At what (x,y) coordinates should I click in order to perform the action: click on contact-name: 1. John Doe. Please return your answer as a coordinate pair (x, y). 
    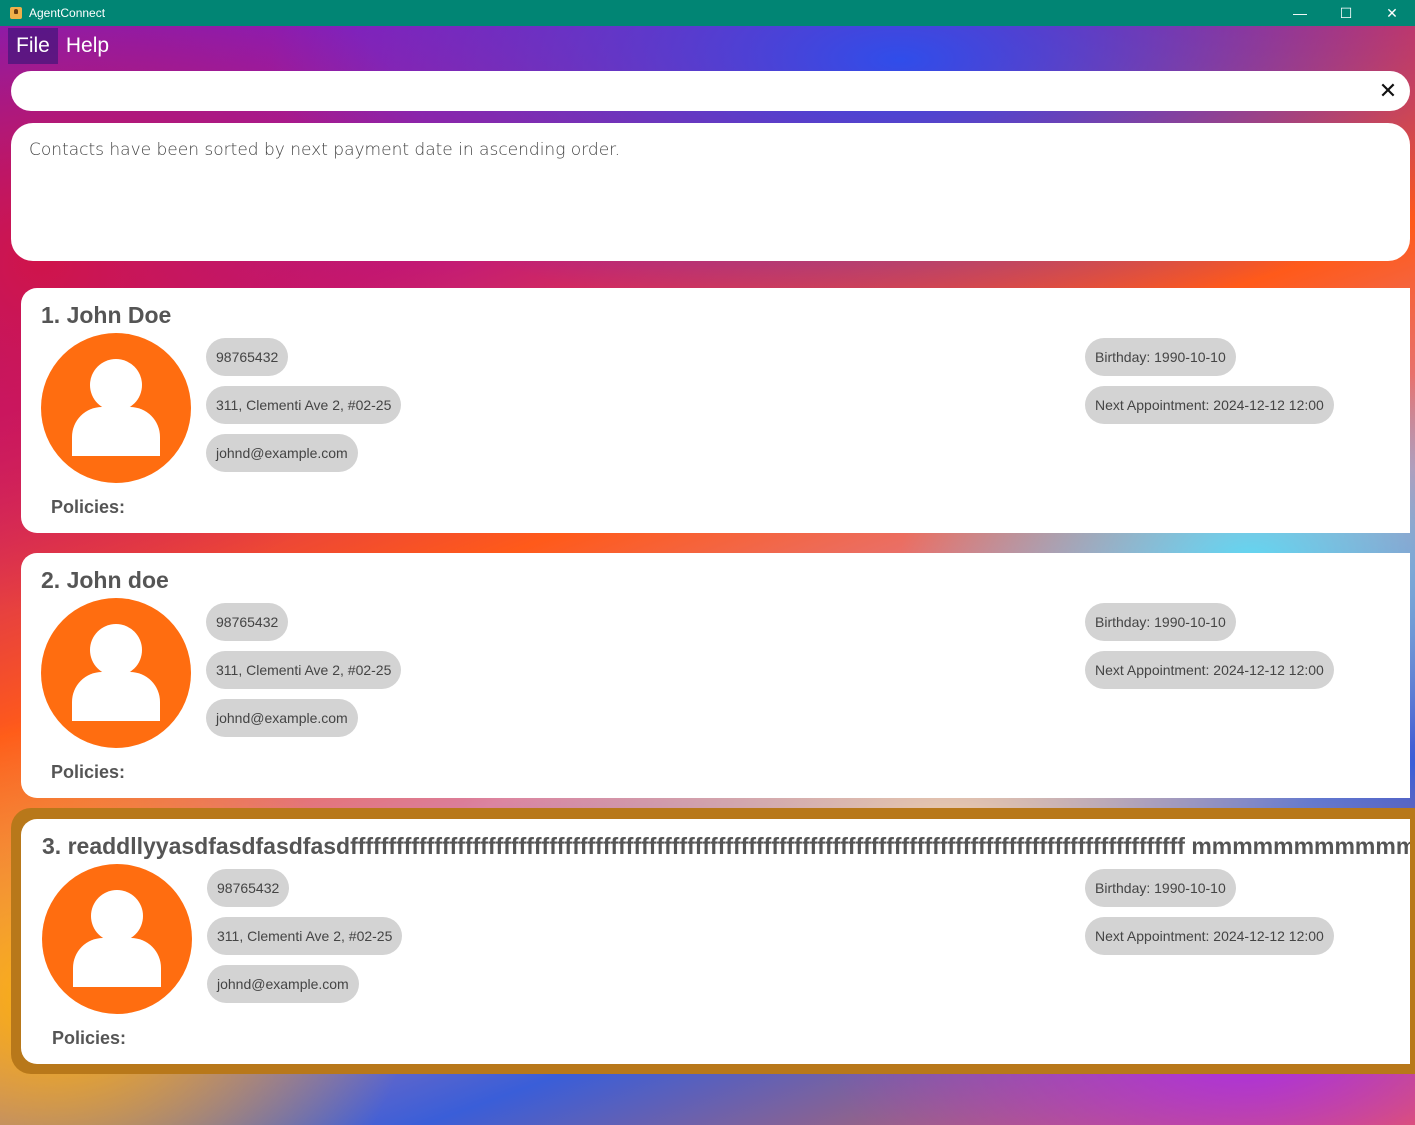
    Looking at the image, I should click on (106, 315).